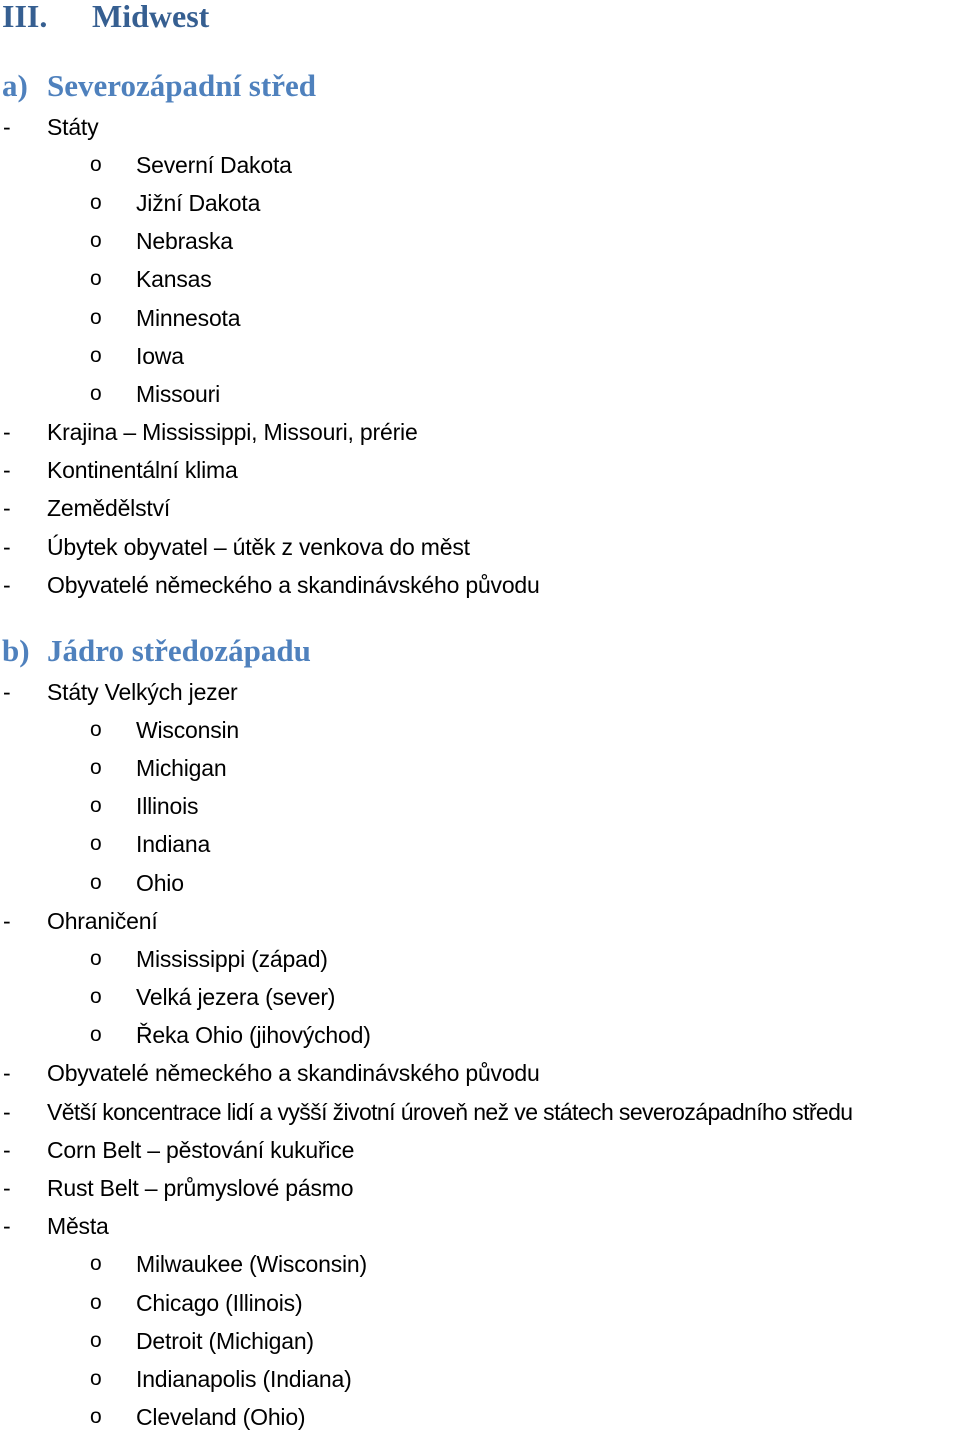 Image resolution: width=960 pixels, height=1436 pixels. I want to click on section-marker: b), so click(16, 650).